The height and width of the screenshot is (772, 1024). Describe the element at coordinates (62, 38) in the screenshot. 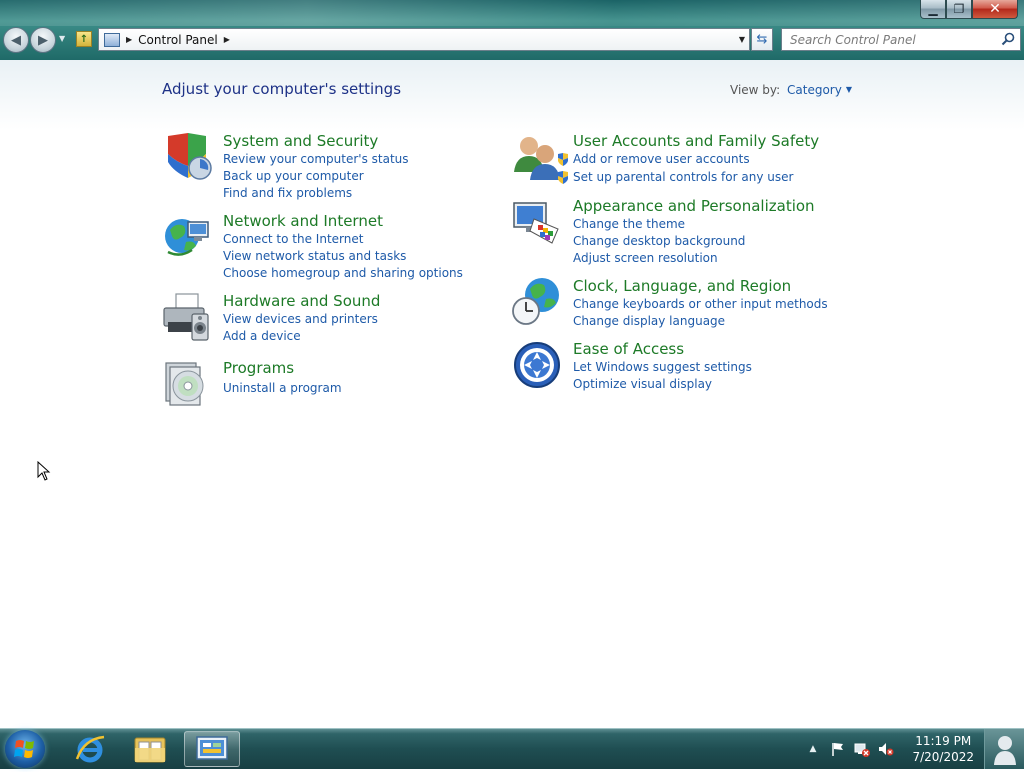

I see `recent-pages-dropdown: ▼` at that location.